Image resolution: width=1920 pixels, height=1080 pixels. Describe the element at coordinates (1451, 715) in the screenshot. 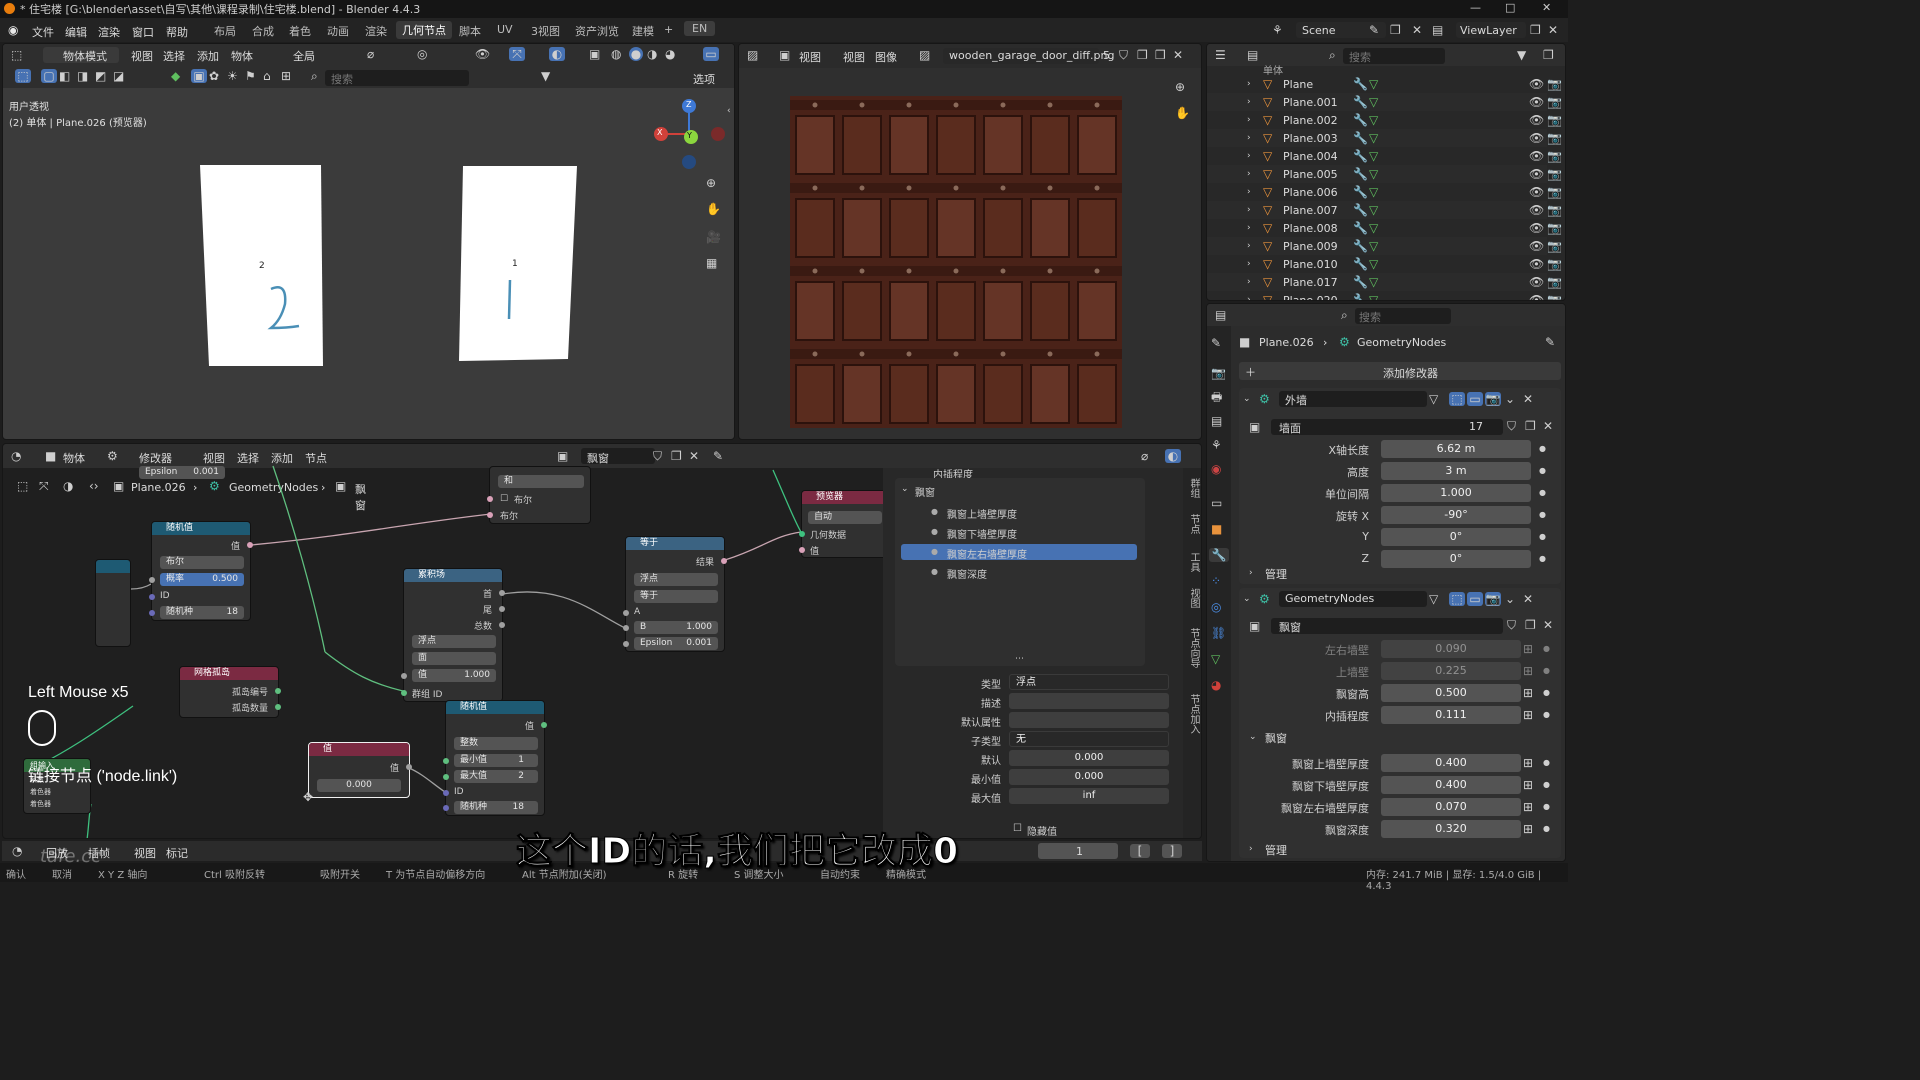

I see `field-value: 0.111` at that location.